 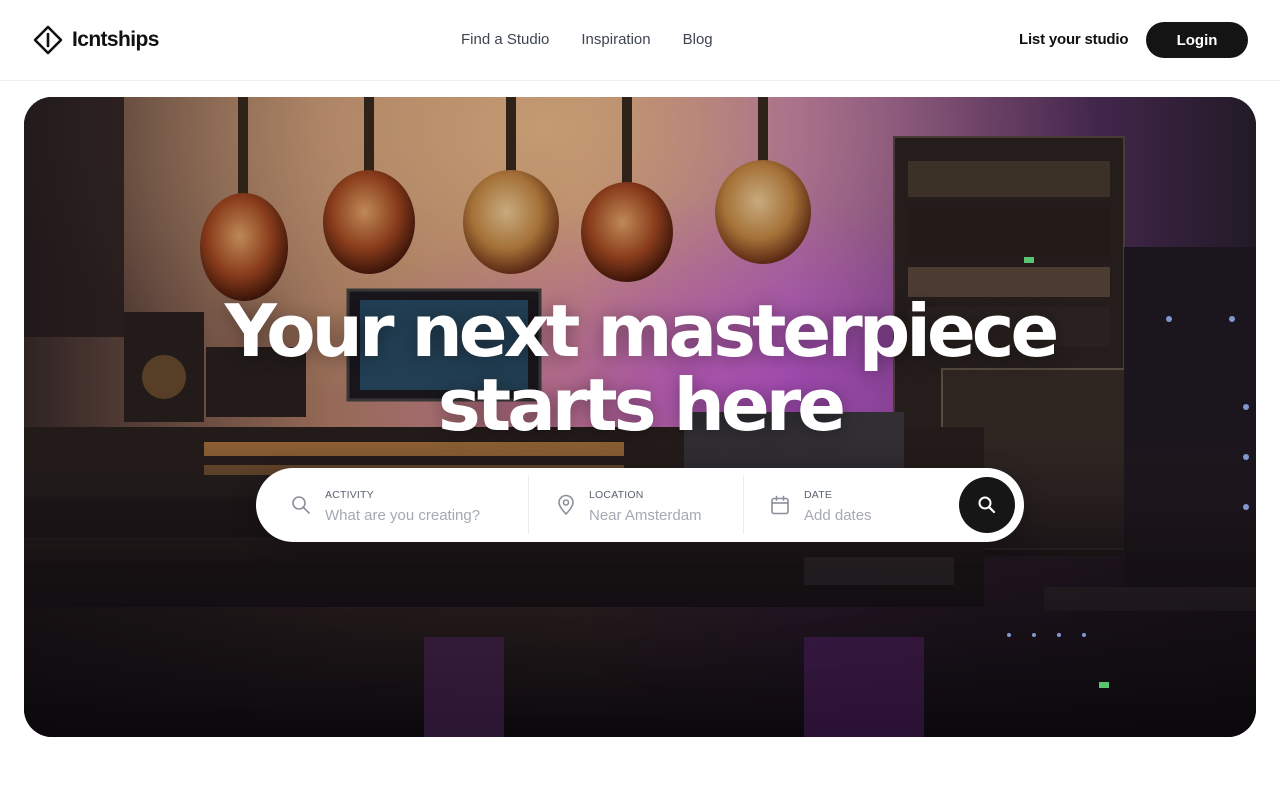 I want to click on location-input, so click(x=659, y=515).